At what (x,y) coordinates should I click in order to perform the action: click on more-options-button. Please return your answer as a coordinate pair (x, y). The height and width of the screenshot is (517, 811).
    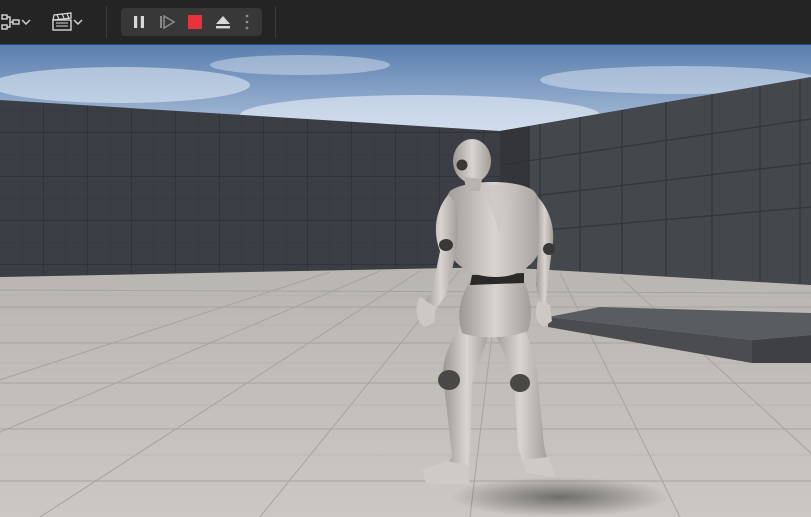
    Looking at the image, I should click on (247, 22).